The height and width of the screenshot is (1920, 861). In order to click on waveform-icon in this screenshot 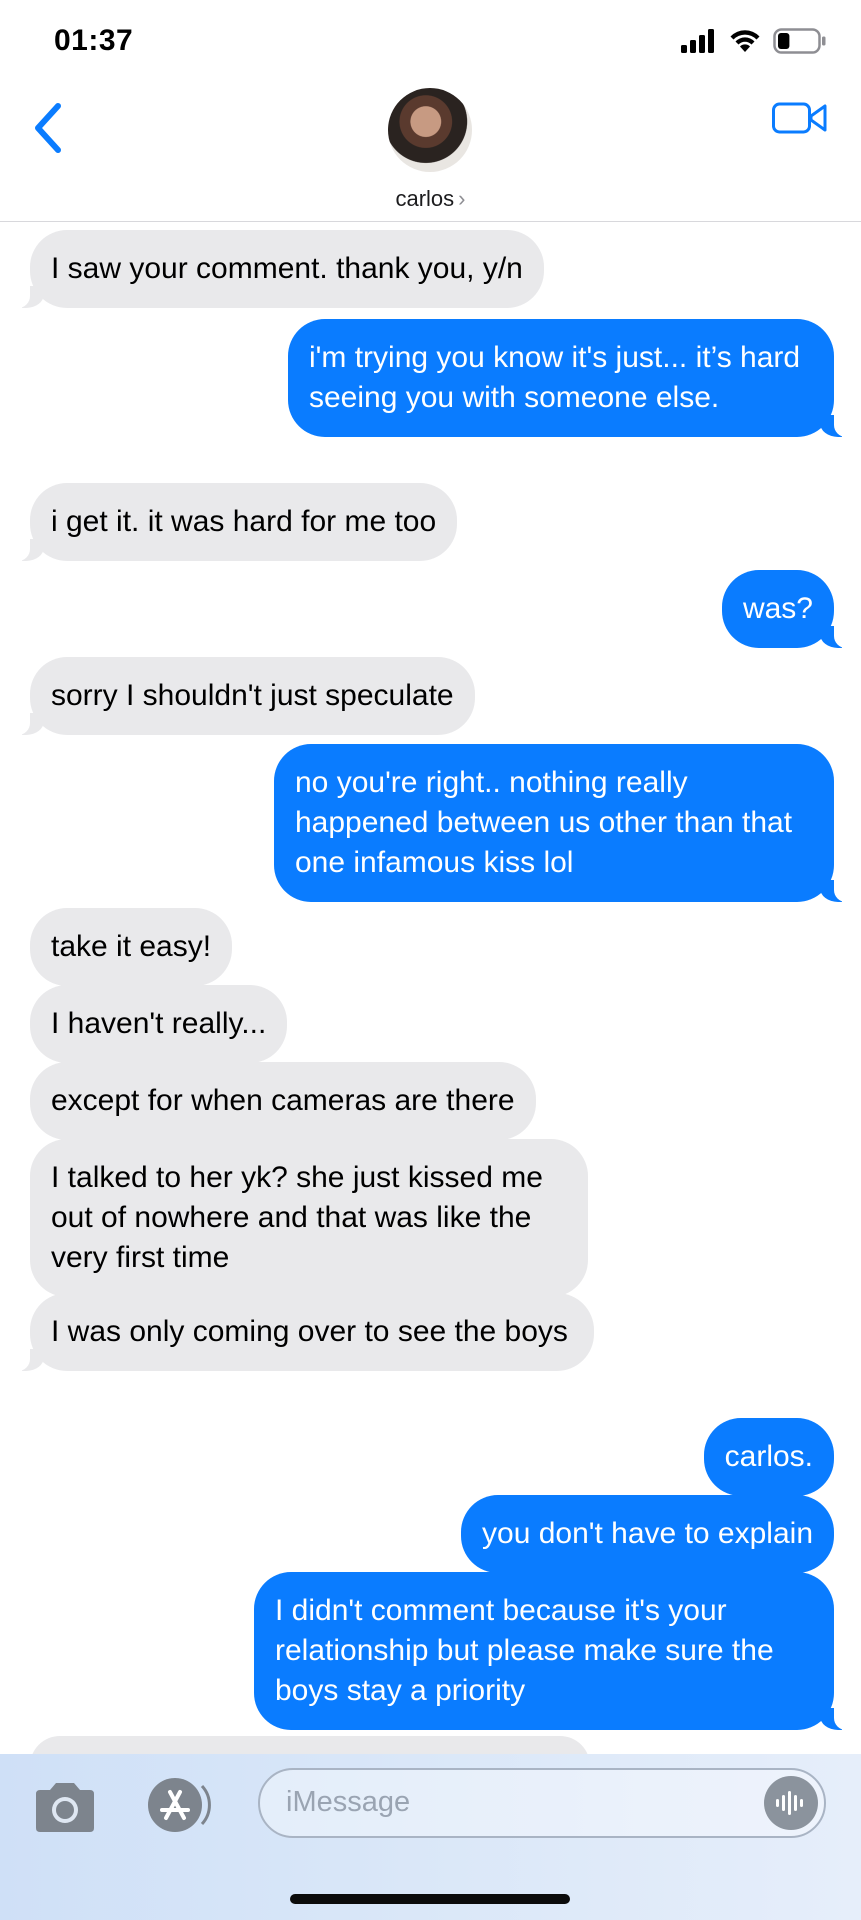, I will do `click(791, 1803)`.